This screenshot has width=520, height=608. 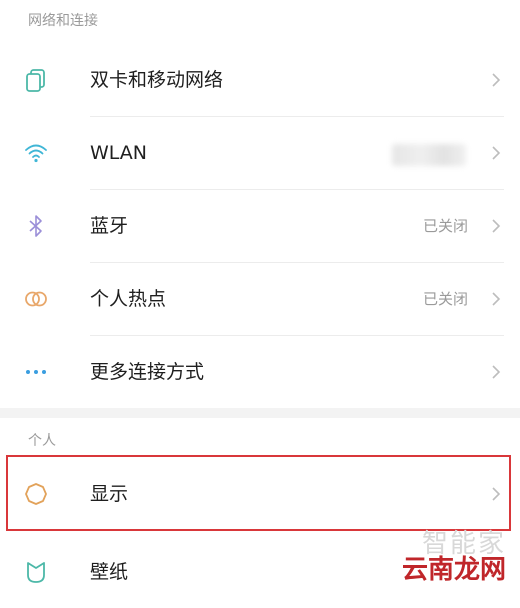 I want to click on section-header-personal: 个人, so click(x=42, y=441).